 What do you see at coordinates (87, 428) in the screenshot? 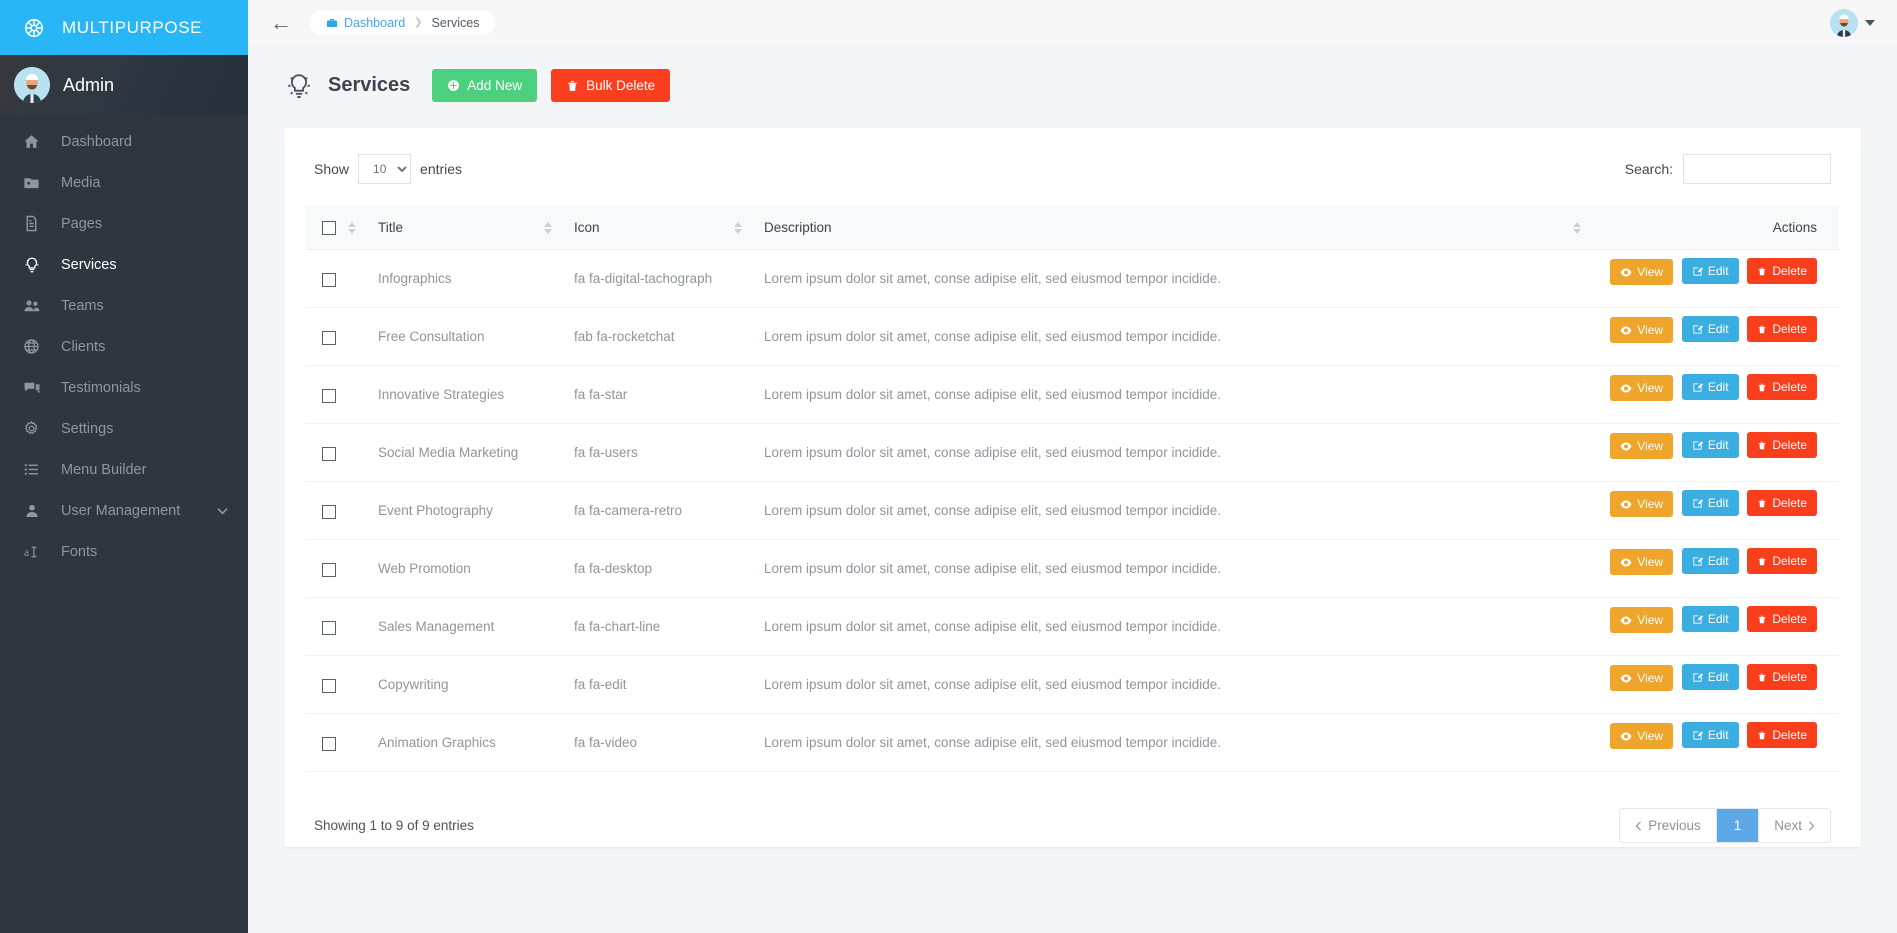
I see `sidebar-item-label: Settings` at bounding box center [87, 428].